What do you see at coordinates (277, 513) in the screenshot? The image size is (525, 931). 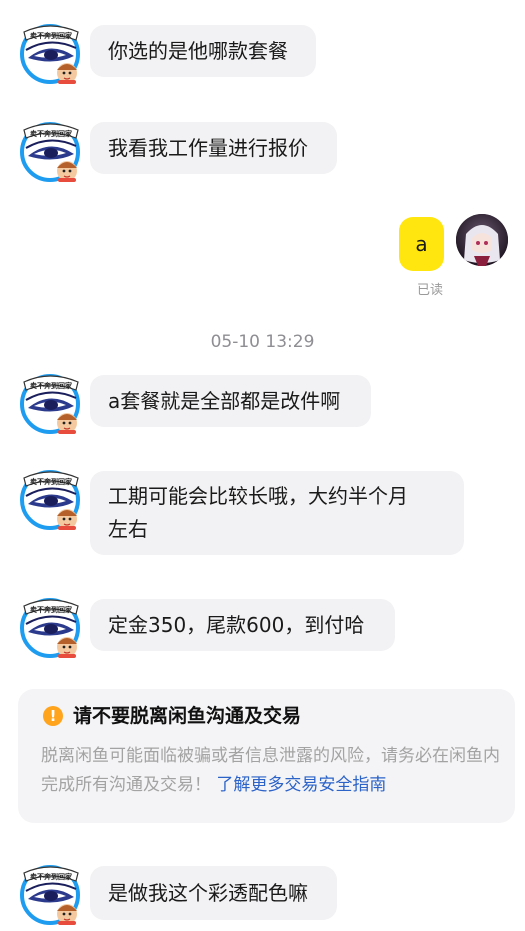 I see `message-bubble: 工期可能会比较长哦，大约半个月 左右` at bounding box center [277, 513].